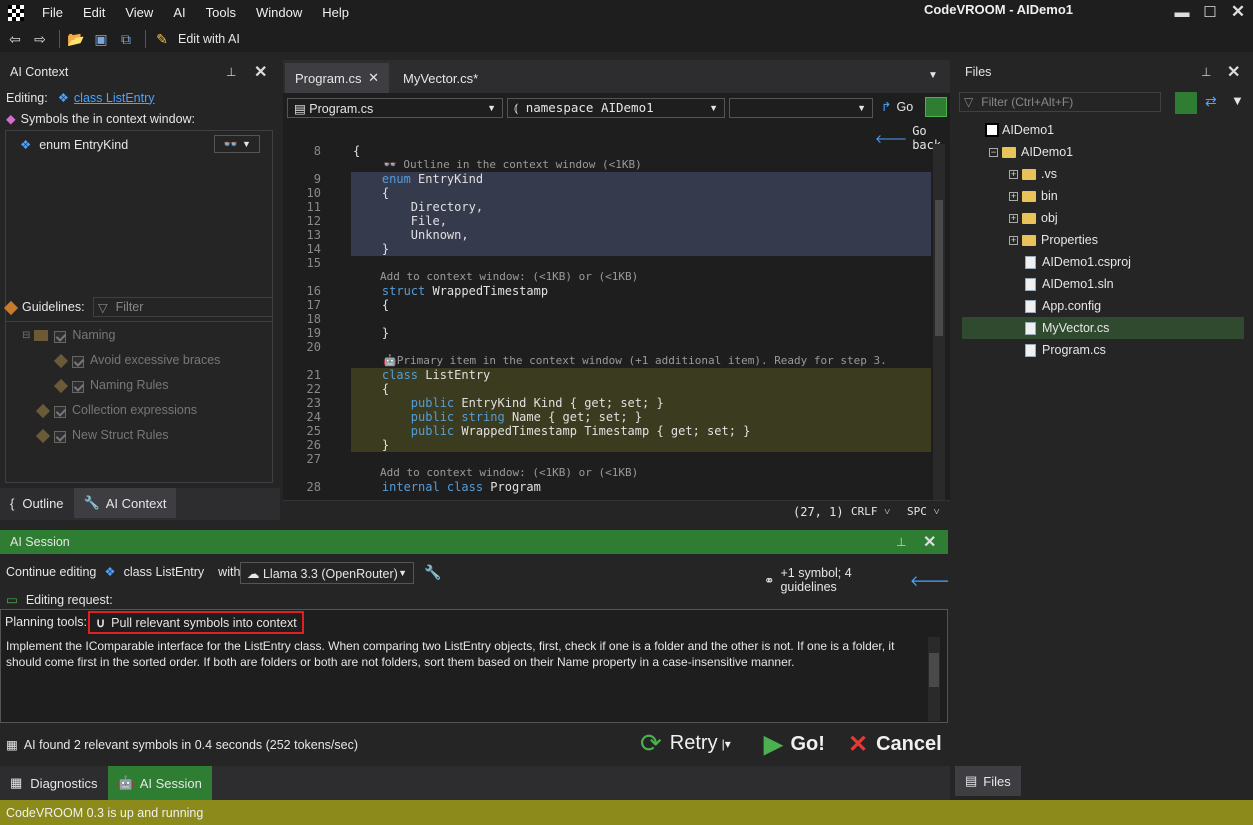 The image size is (1253, 825). What do you see at coordinates (136, 361) in the screenshot?
I see `guideline-item: Avoid excessive braces` at bounding box center [136, 361].